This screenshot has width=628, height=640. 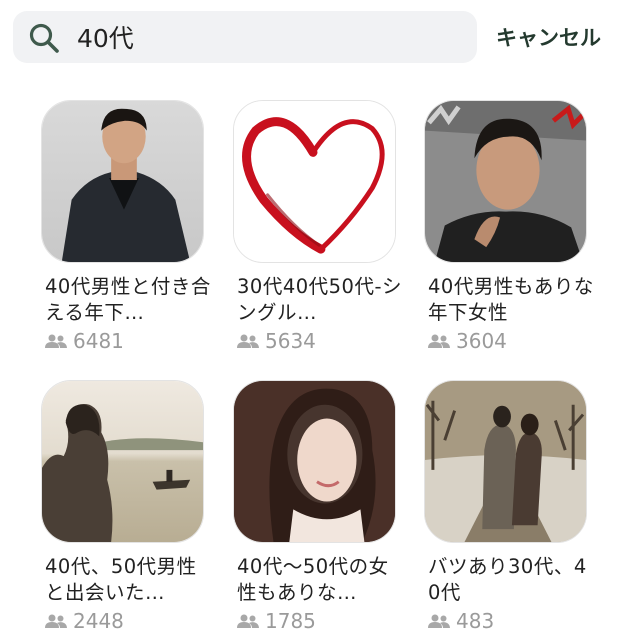 I want to click on member-count: 2448, so click(x=84, y=621).